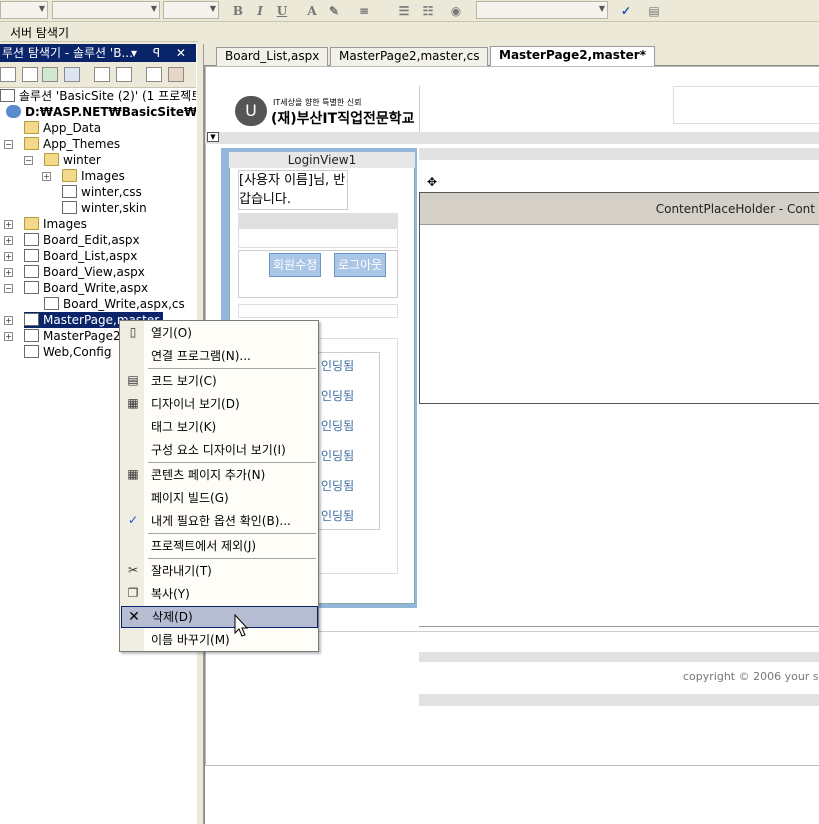 Image resolution: width=819 pixels, height=824 pixels. I want to click on underline-icon: U, so click(282, 11).